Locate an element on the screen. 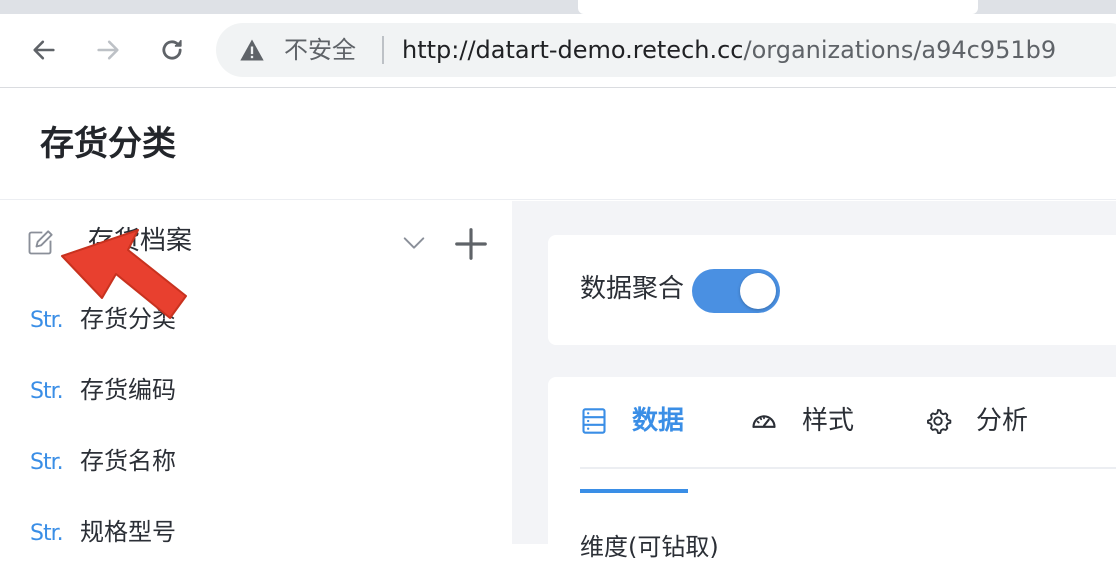  browser-tabstrip is located at coordinates (558, 7).